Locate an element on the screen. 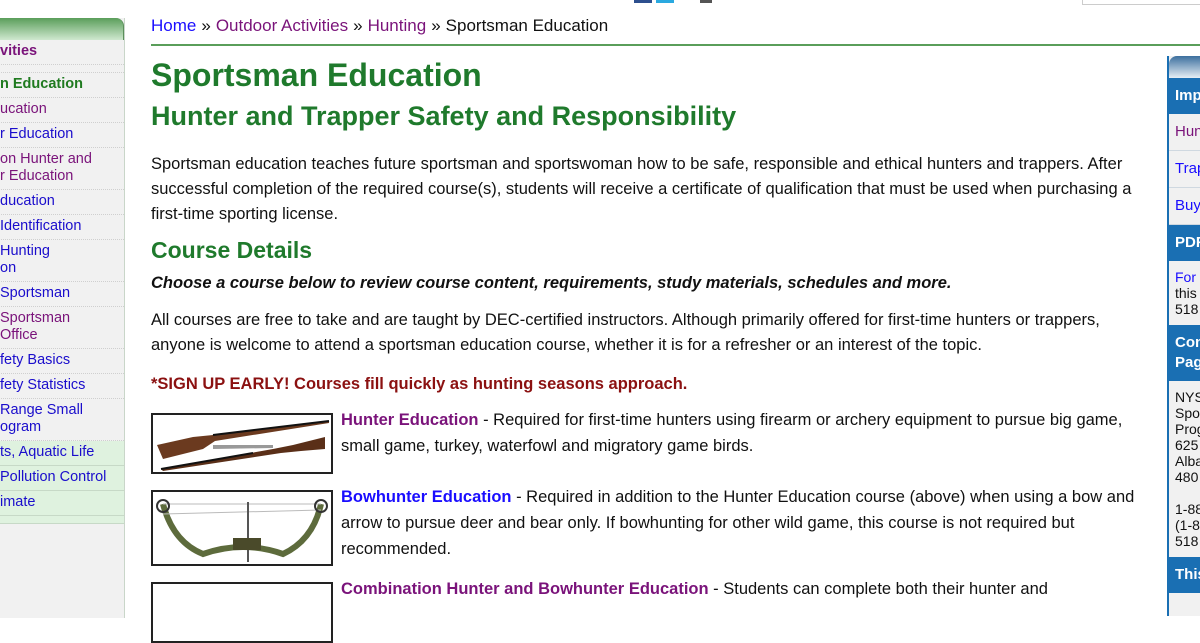 The image size is (1200, 643). top-utility-strip is located at coordinates (600, 2).